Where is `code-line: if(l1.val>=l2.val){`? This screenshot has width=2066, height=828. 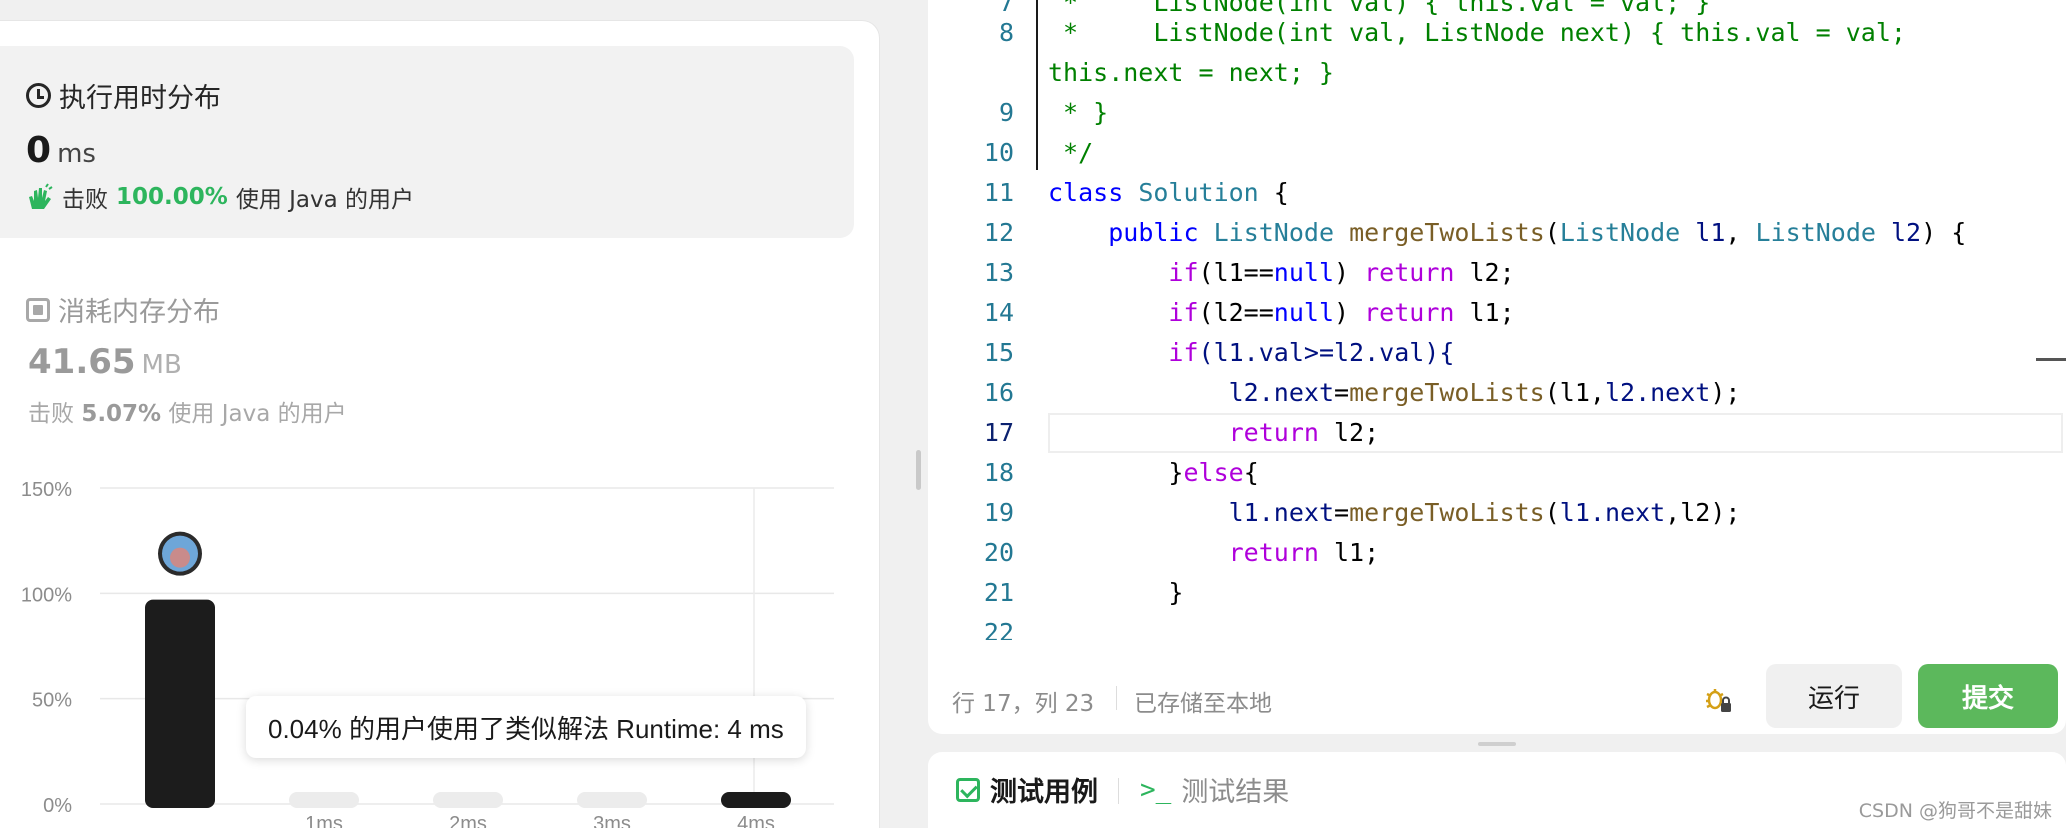 code-line: if(l1.val>=l2.val){ is located at coordinates (1251, 352).